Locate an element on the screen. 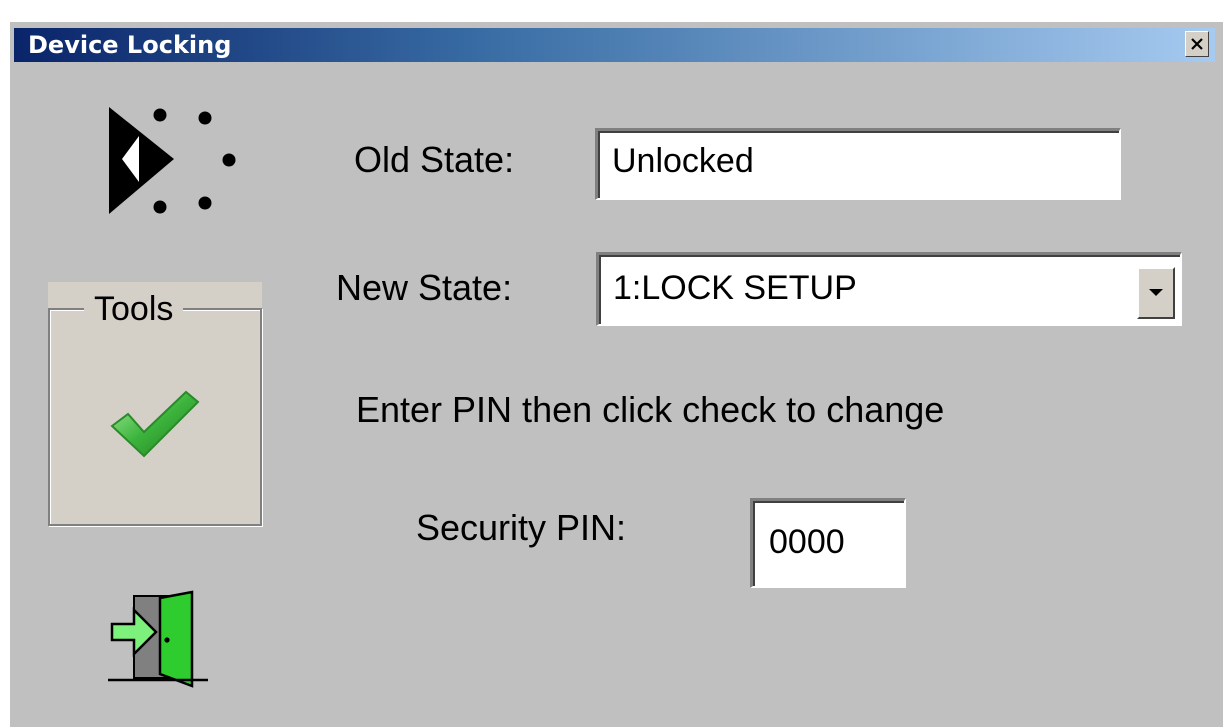 The height and width of the screenshot is (727, 1230). security-pin-input: 0000 is located at coordinates (828, 543).